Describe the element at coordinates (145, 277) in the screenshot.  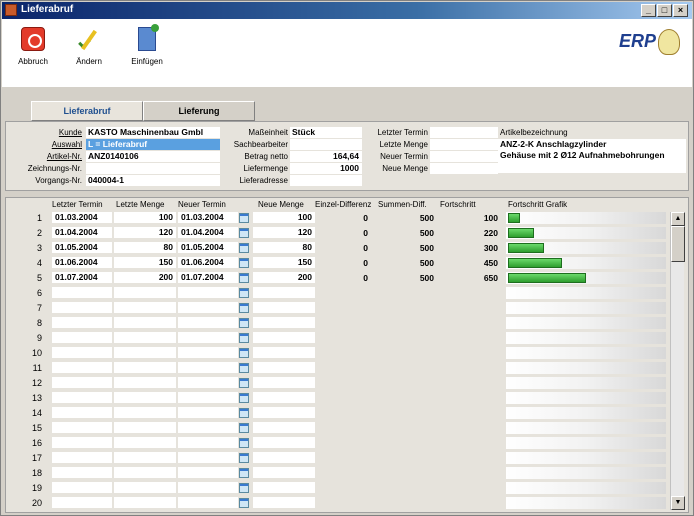
I see `letzte-menge-cell: 200` at that location.